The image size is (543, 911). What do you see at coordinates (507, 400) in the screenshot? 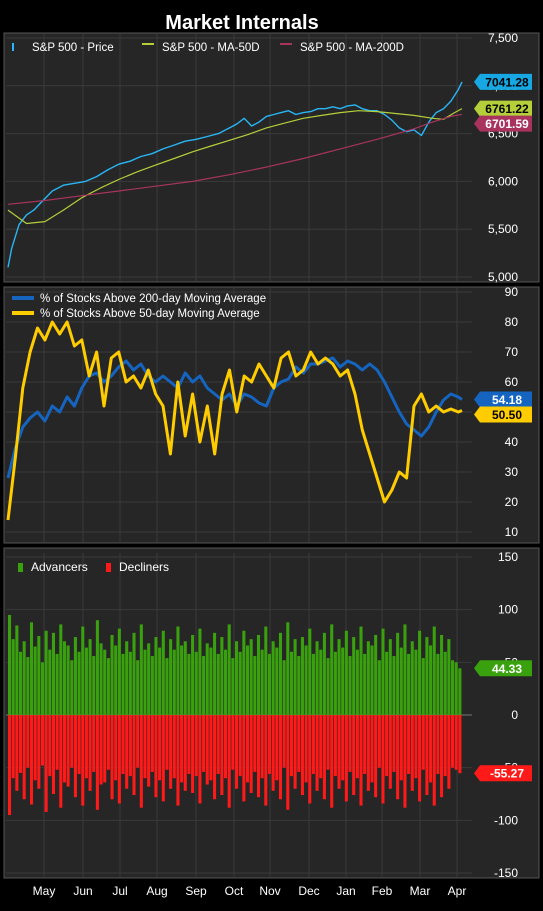
I see `last-value-label: 54.18` at bounding box center [507, 400].